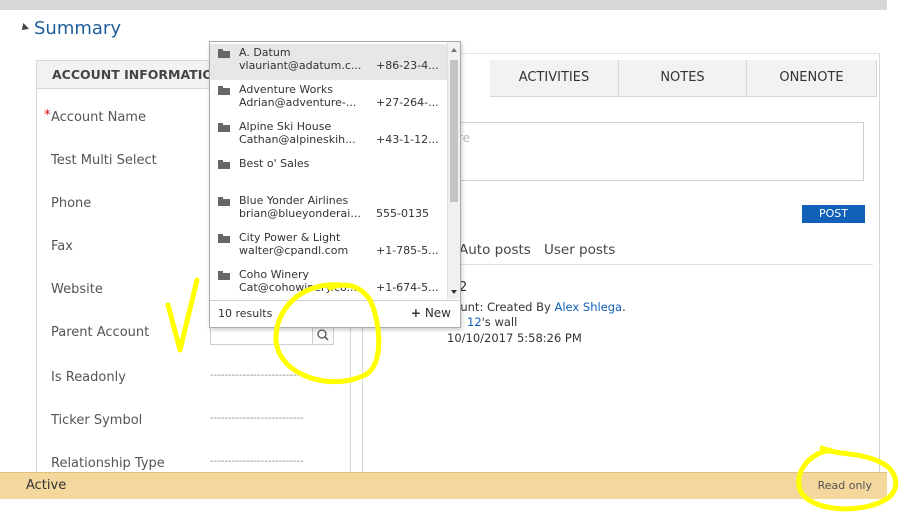 Image resolution: width=902 pixels, height=529 pixels. I want to click on circle-annotation-lookup, so click(327, 333).